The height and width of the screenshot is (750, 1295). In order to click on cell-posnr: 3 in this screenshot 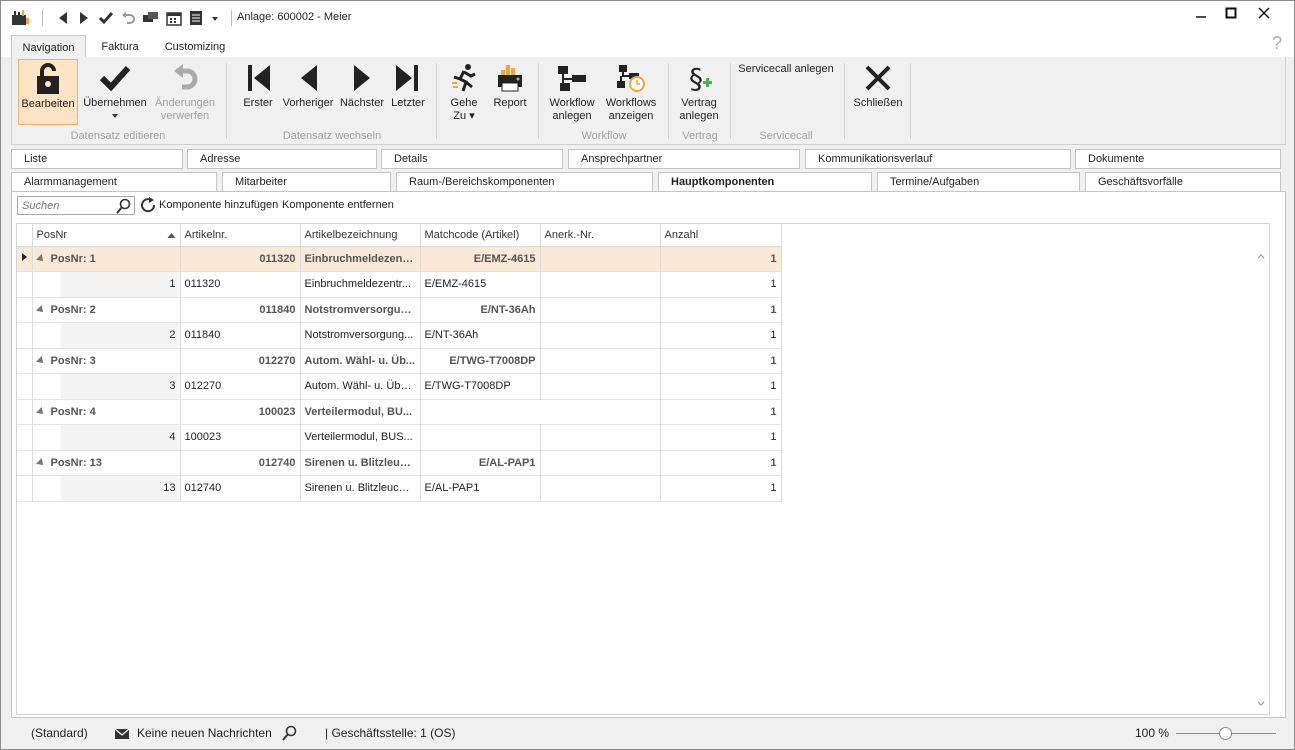, I will do `click(106, 386)`.